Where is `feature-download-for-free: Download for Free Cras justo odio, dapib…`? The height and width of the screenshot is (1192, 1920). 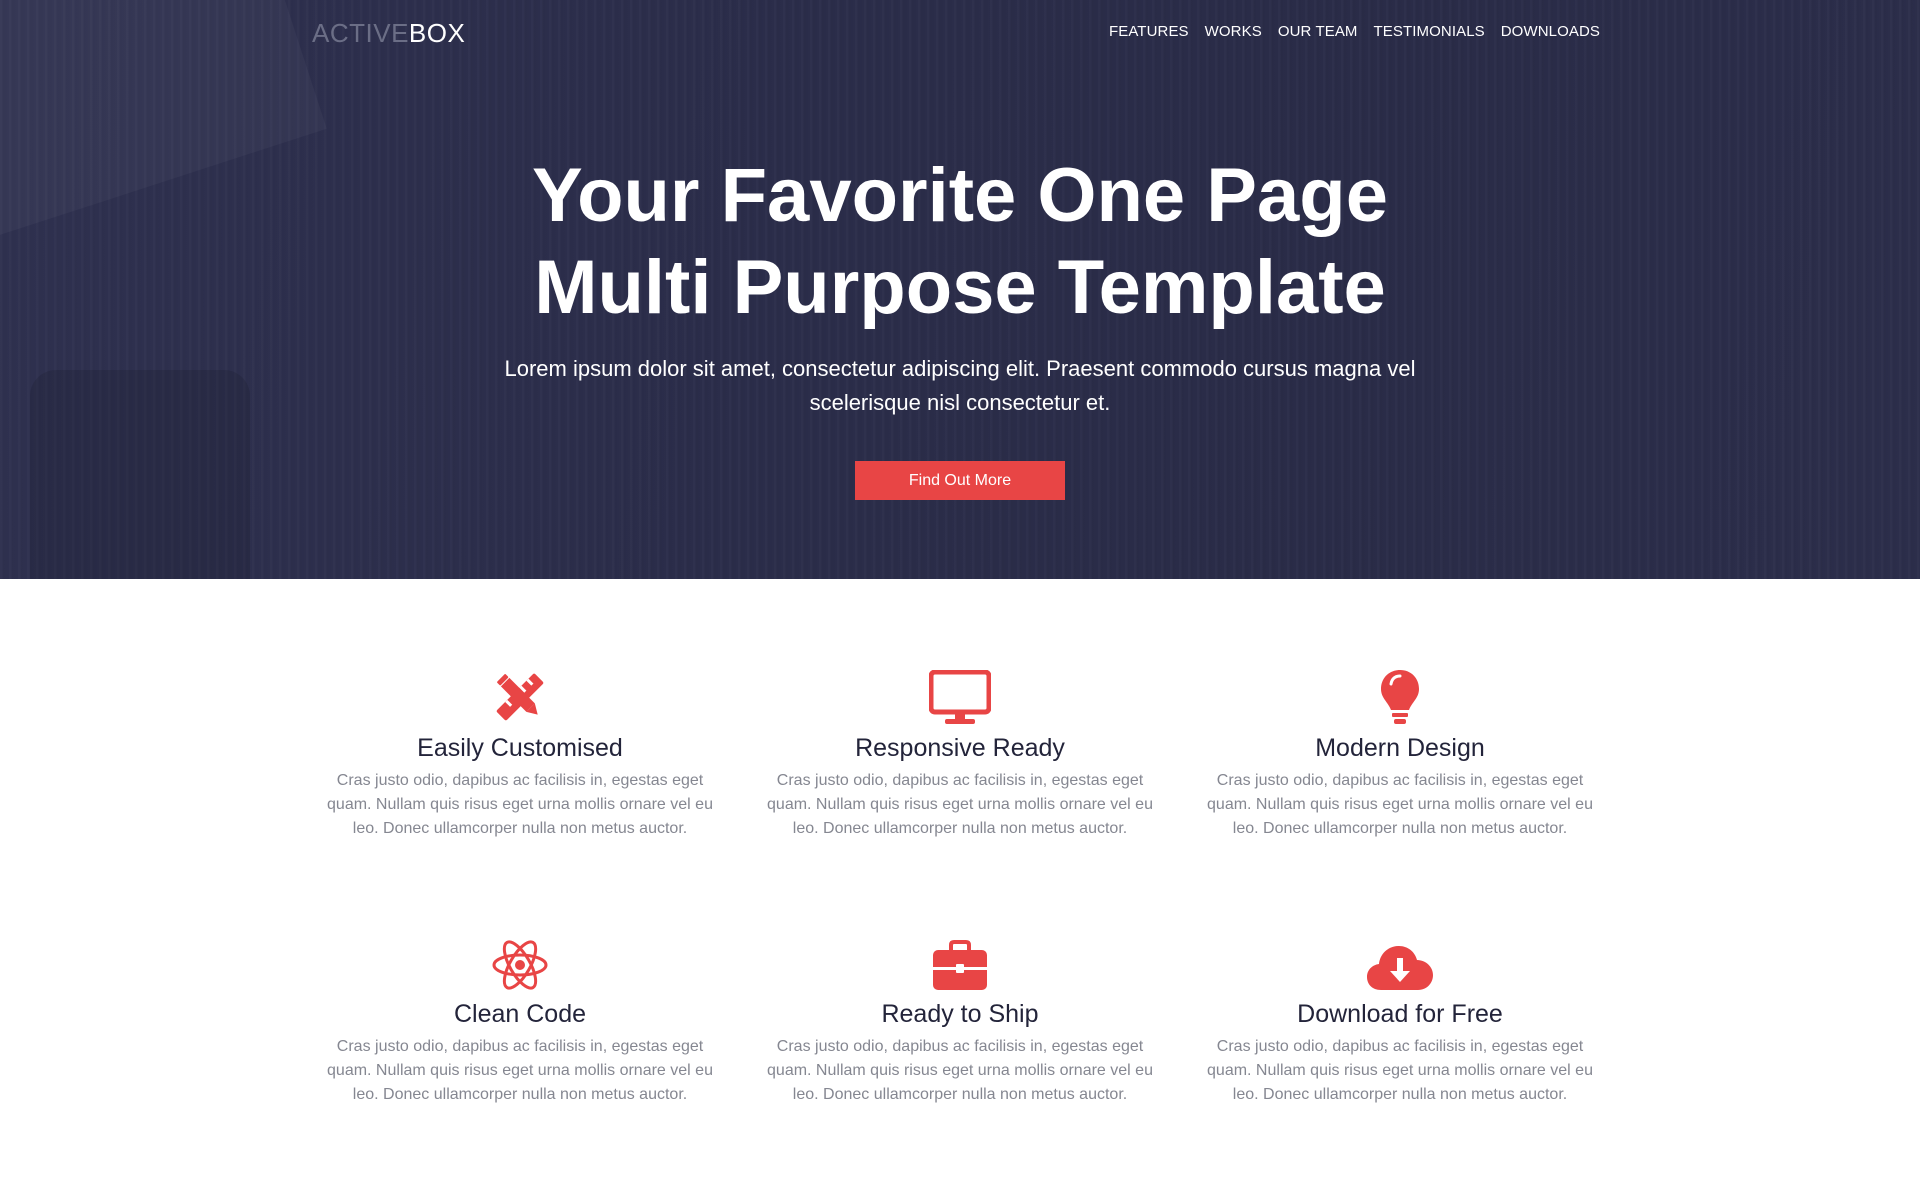
feature-download-for-free: Download for Free Cras justo odio, dapib… is located at coordinates (1400, 1059).